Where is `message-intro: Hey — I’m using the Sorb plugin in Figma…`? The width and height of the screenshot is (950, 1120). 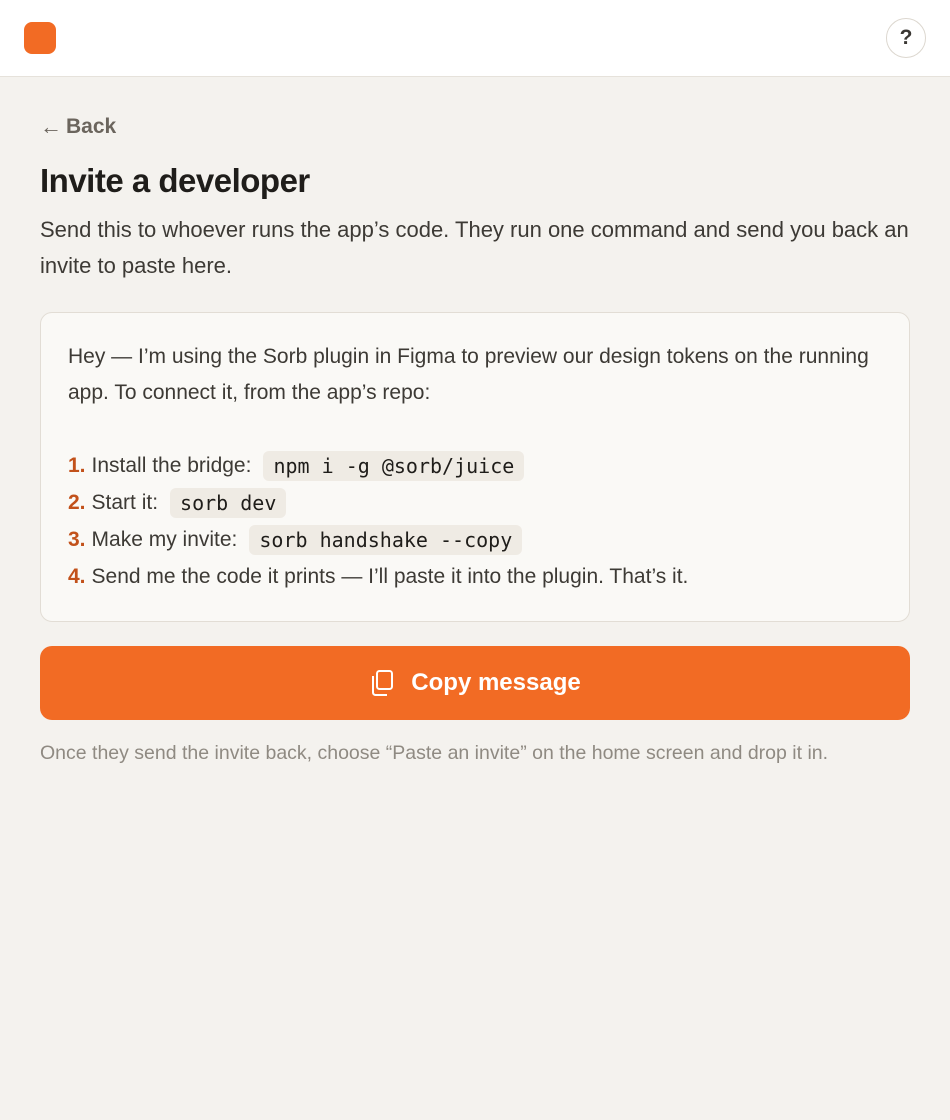 message-intro: Hey — I’m using the Sorb plugin in Figma… is located at coordinates (468, 374).